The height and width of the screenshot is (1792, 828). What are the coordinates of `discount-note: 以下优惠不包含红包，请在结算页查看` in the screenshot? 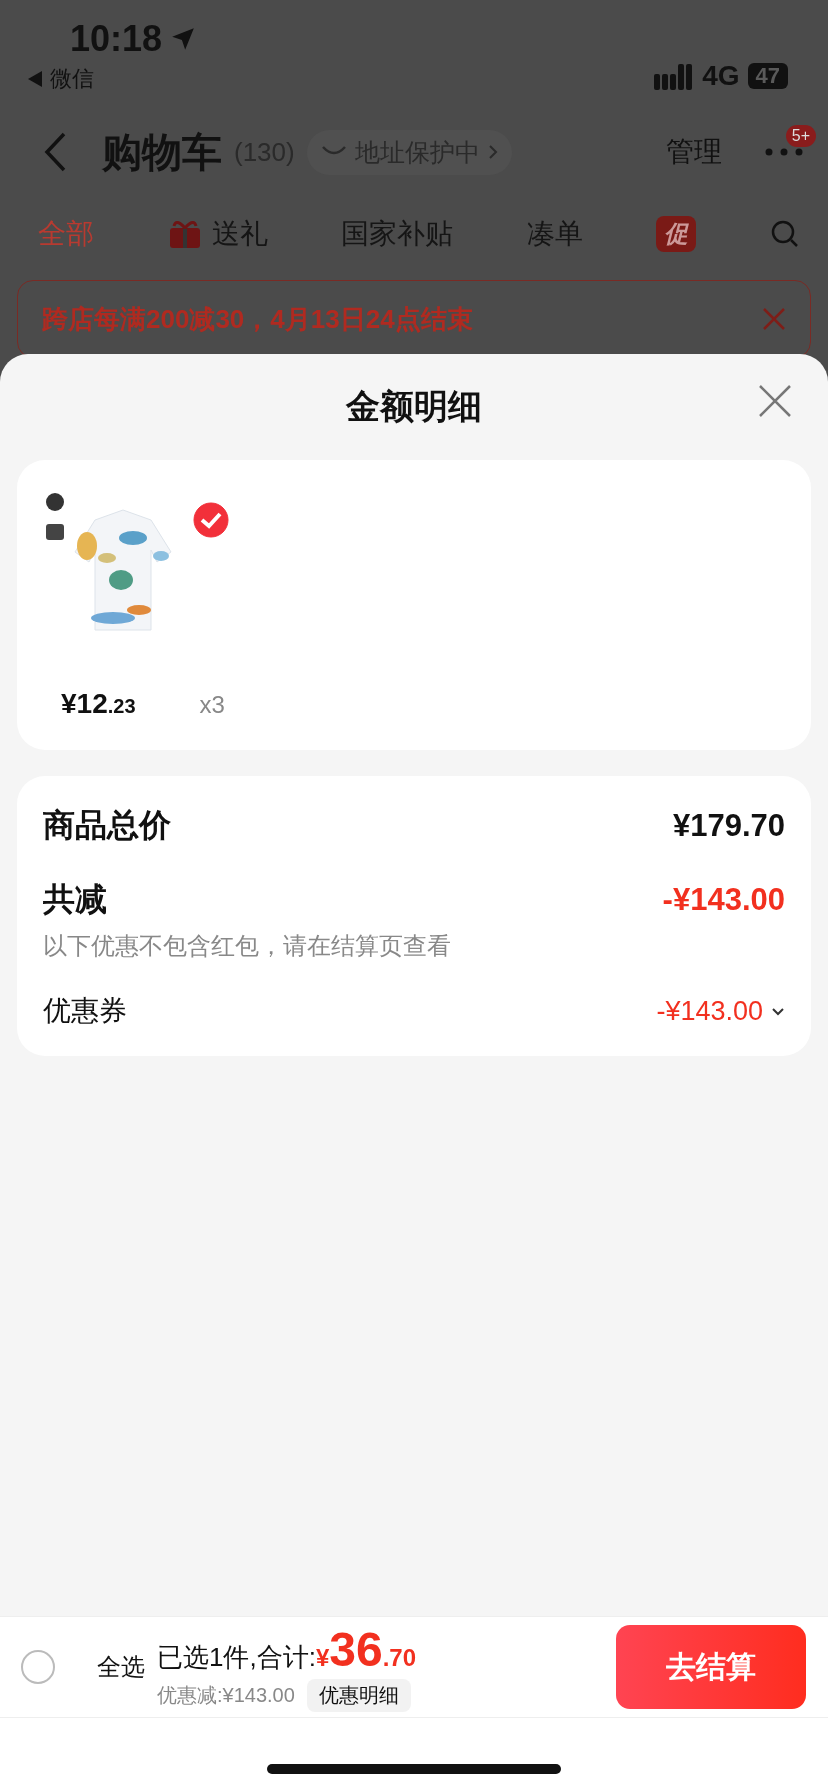 It's located at (247, 946).